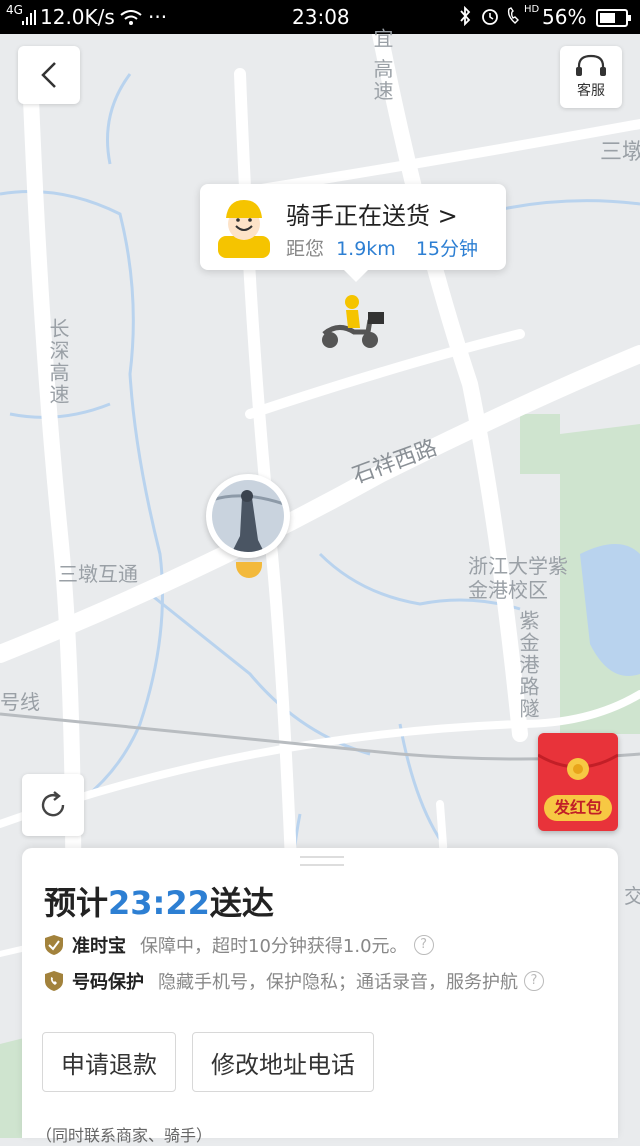 The image size is (640, 1146). What do you see at coordinates (578, 782) in the screenshot?
I see `red-packet-button: 发红包` at bounding box center [578, 782].